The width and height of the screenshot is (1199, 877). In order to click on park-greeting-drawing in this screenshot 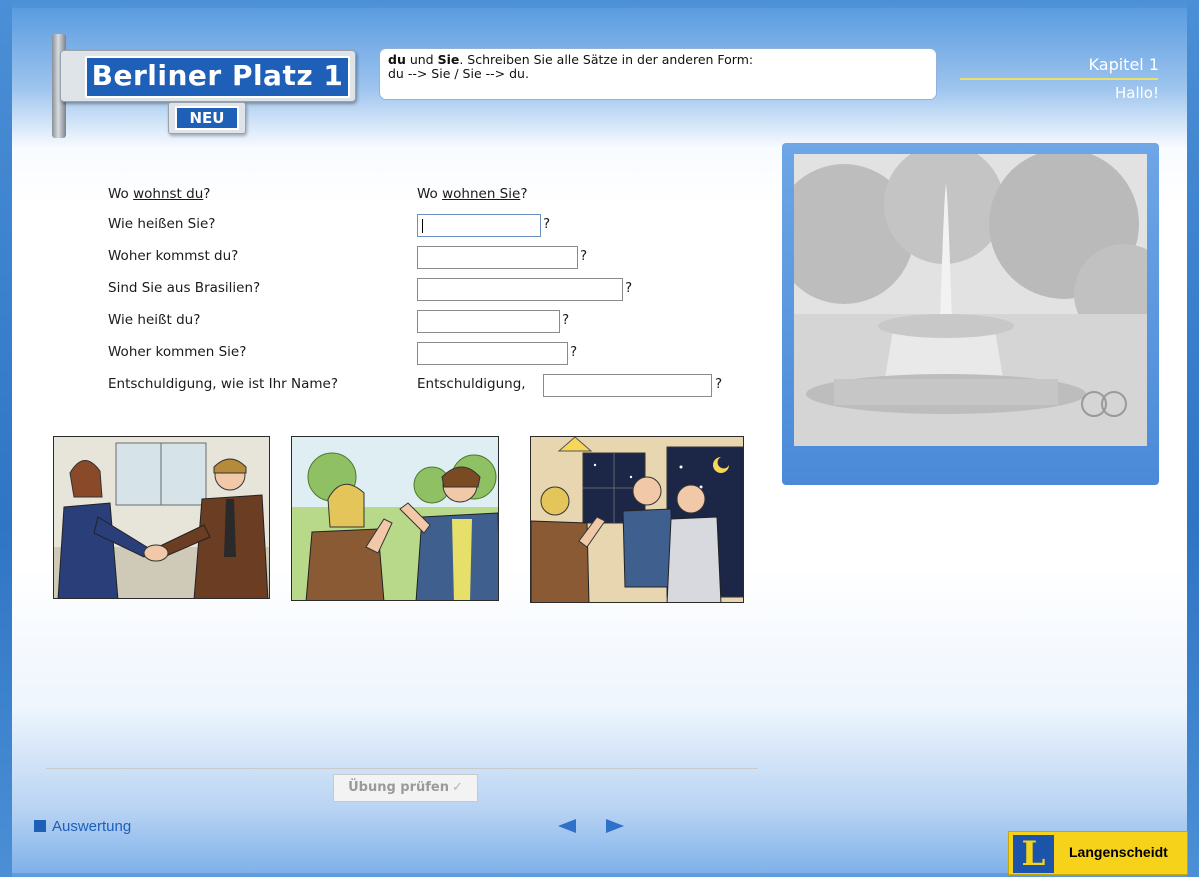, I will do `click(395, 518)`.